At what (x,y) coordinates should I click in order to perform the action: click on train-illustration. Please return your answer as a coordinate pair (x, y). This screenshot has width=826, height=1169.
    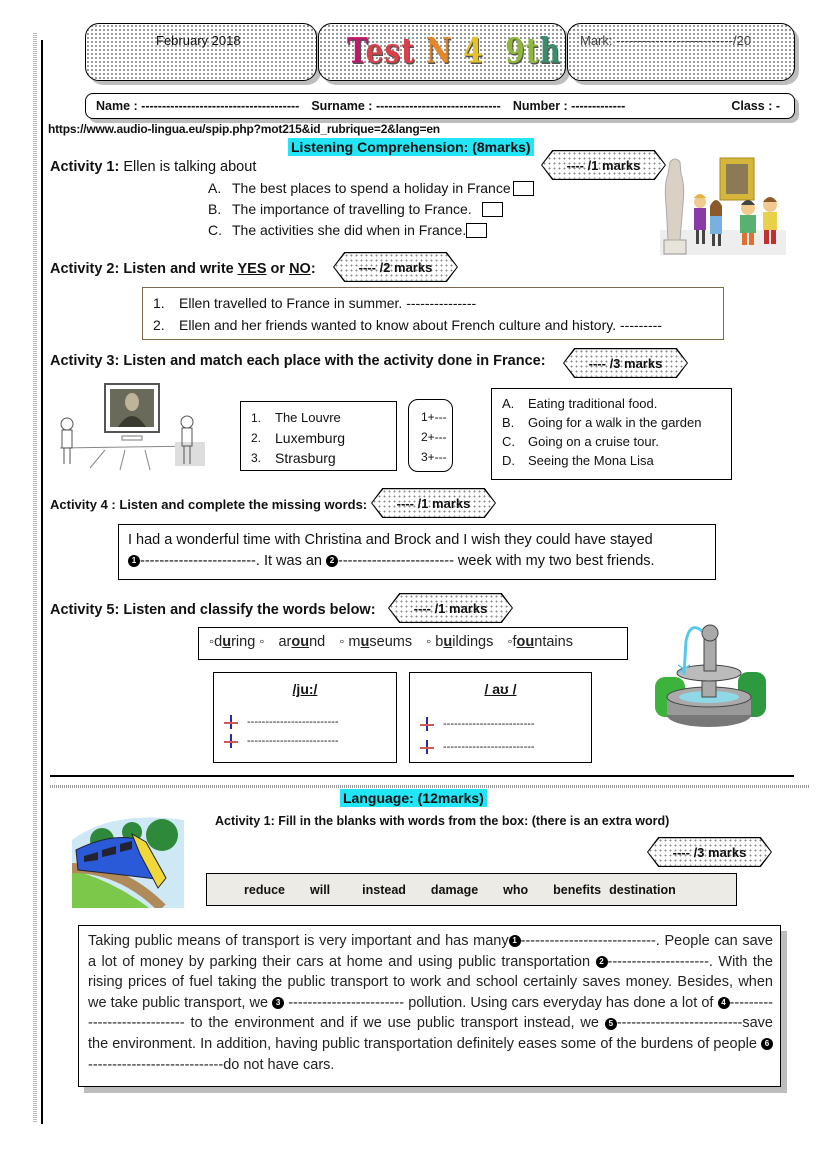
    Looking at the image, I should click on (128, 862).